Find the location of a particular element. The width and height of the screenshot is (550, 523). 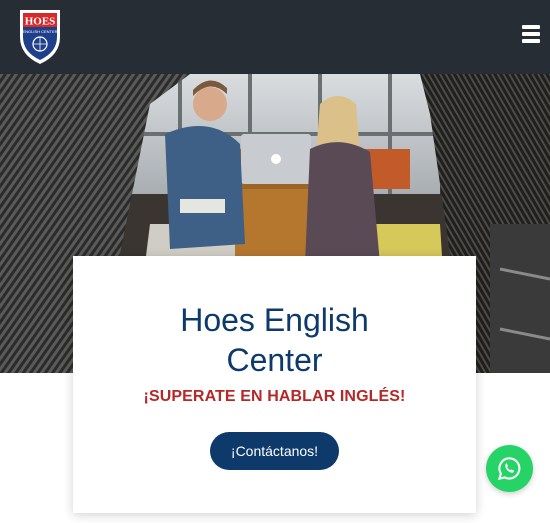

hoes-logo: HOES ENGLISH CENTER is located at coordinates (40, 36).